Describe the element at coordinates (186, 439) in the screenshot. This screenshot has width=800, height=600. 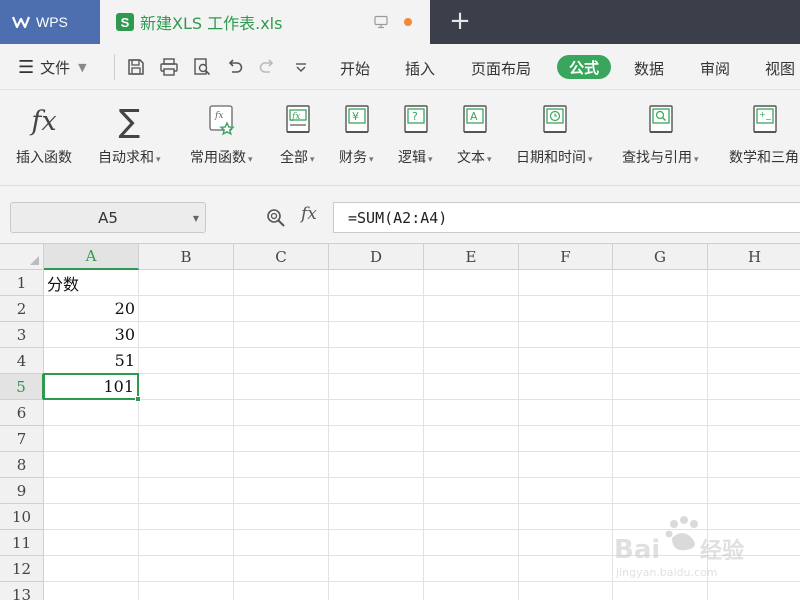
I see `cell-b7` at that location.